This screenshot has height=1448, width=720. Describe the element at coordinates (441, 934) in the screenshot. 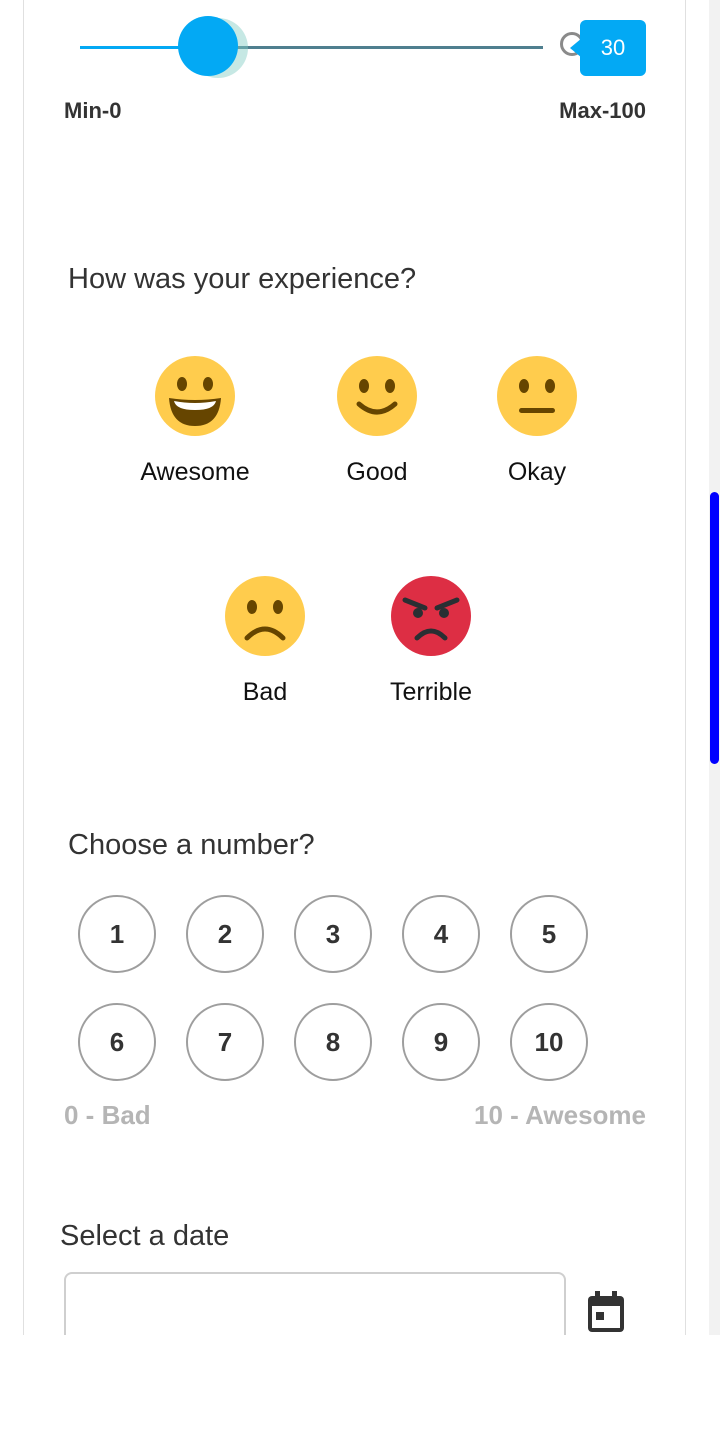

I see `number-button-4: 4` at that location.